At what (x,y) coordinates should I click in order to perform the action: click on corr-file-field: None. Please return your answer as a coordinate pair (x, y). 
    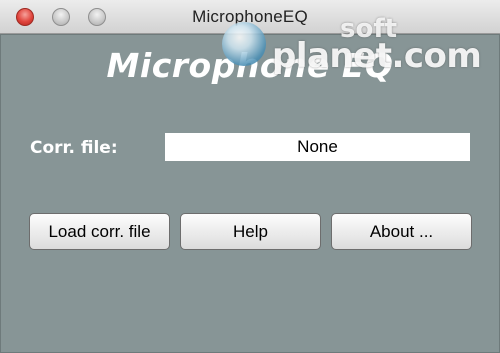
    Looking at the image, I should click on (317, 147).